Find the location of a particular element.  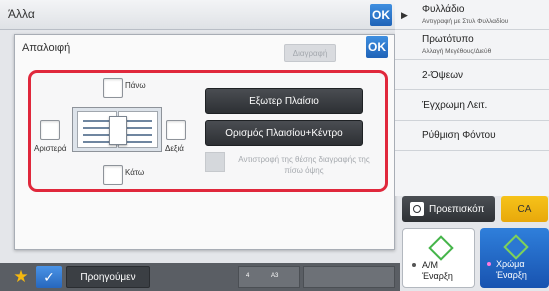

original-item: Πρωτότυπο Αλλαγή Μεγέθους/Διεύθ is located at coordinates (472, 45).